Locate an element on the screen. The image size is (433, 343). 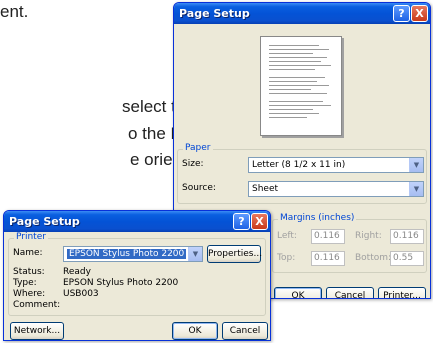
left-margin-input: 0.116 is located at coordinates (328, 236).